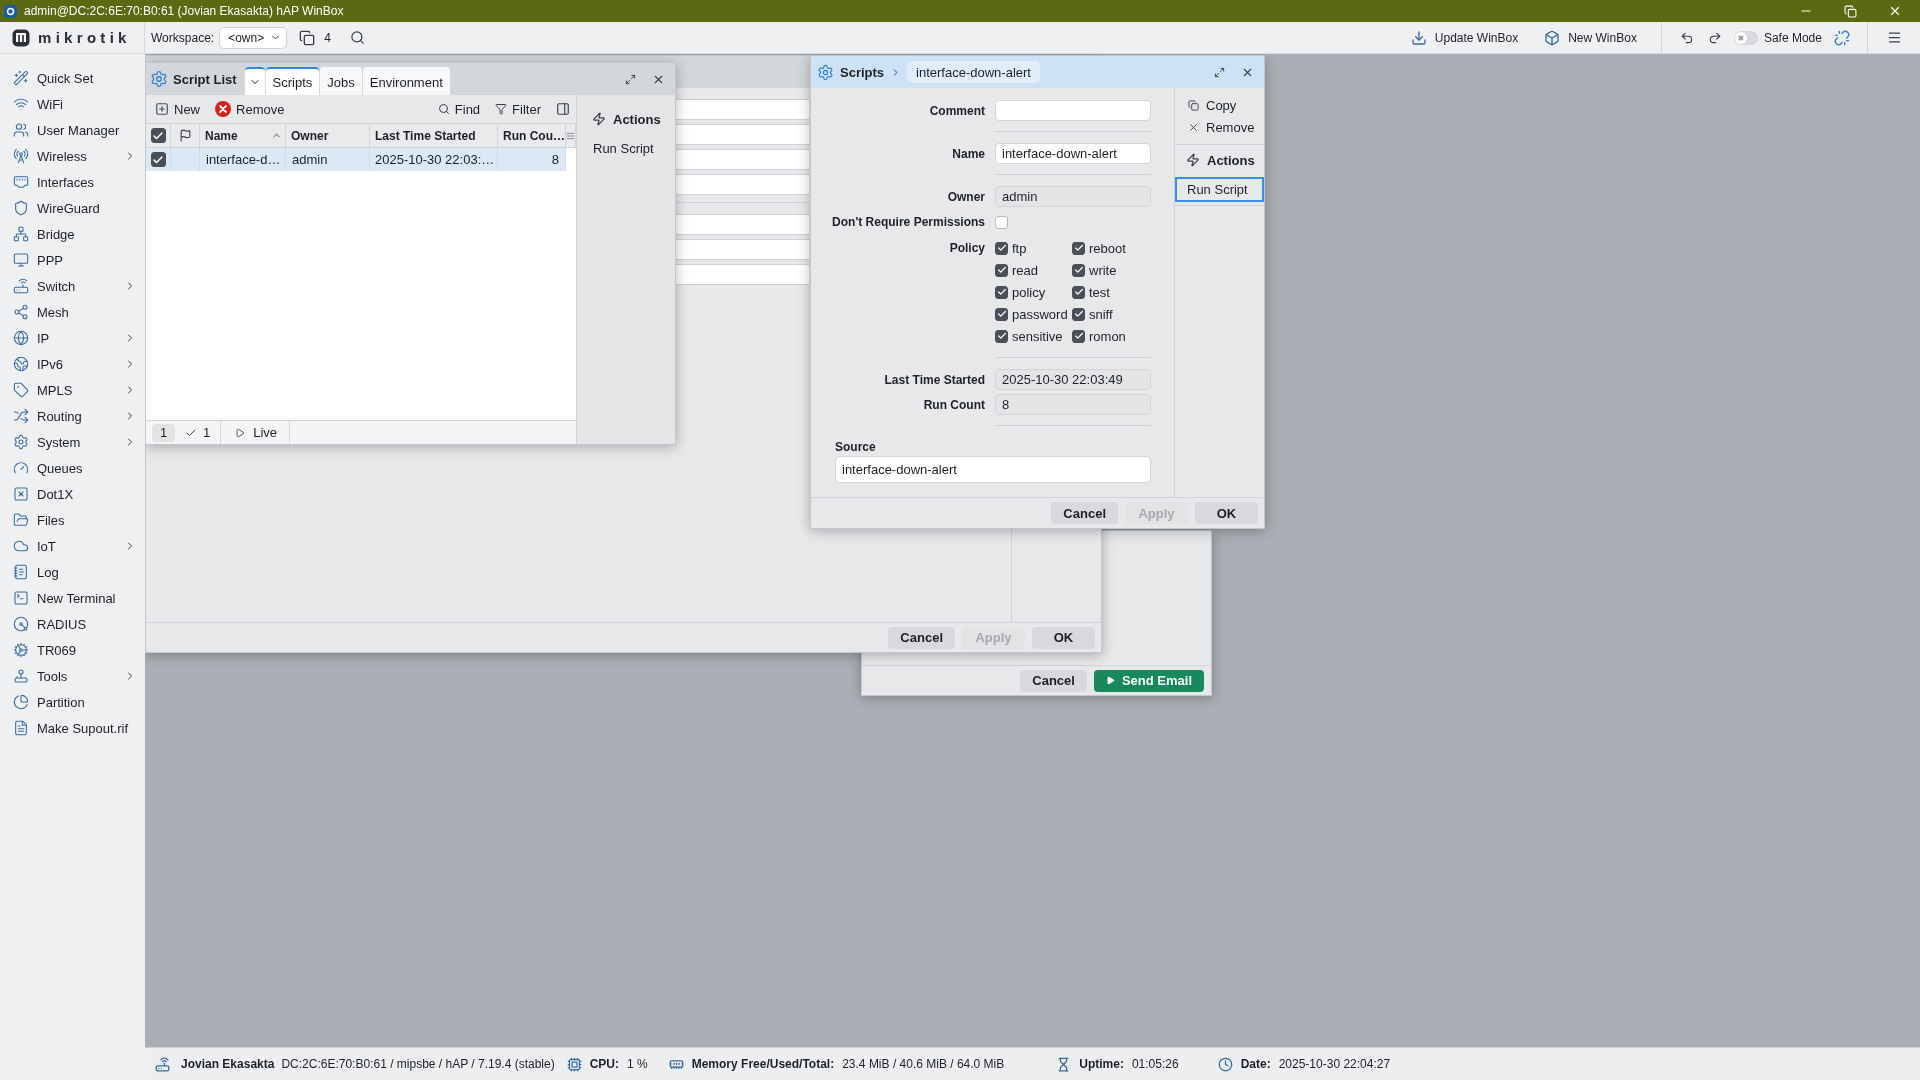 The image size is (1920, 1080). I want to click on undo-icon, so click(1686, 37).